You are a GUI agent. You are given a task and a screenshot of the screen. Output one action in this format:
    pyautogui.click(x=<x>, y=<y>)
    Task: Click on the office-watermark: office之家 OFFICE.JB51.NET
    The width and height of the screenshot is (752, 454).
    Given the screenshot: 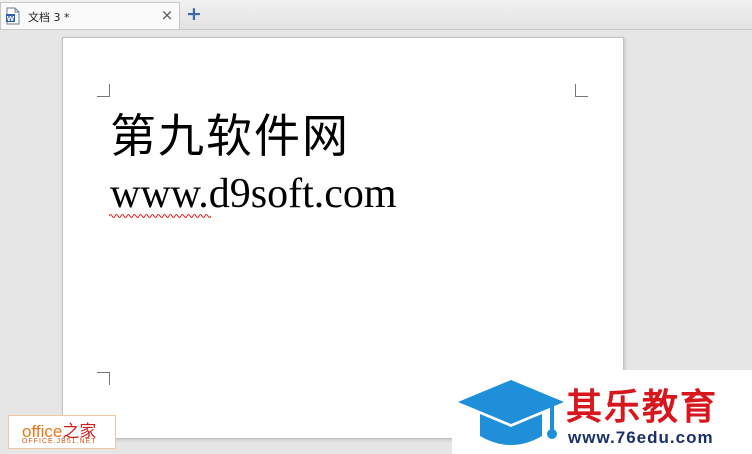 What is the action you would take?
    pyautogui.click(x=62, y=432)
    